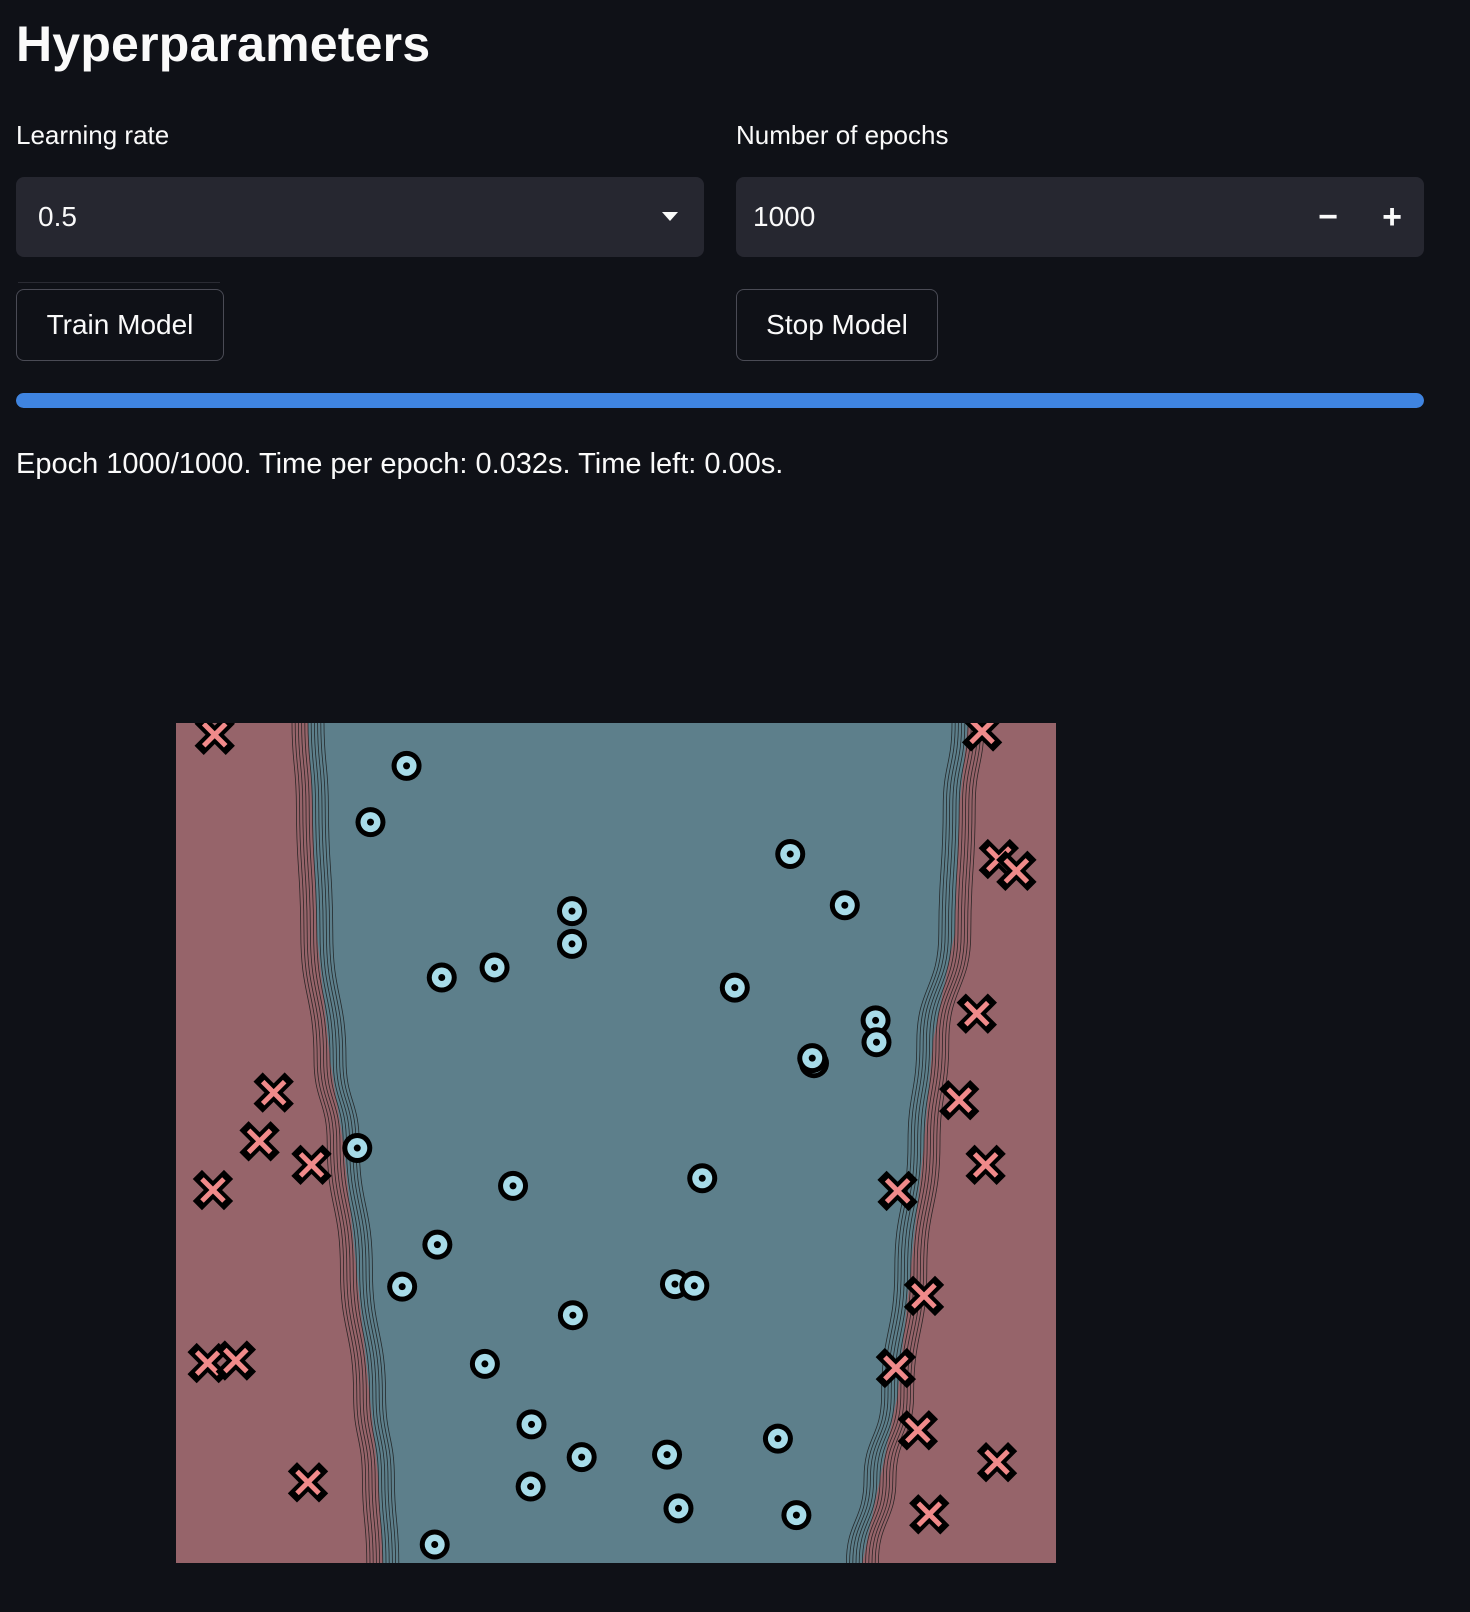 This screenshot has height=1612, width=1470. What do you see at coordinates (1080, 217) in the screenshot?
I see `epochs-number-input: 1000 − +` at bounding box center [1080, 217].